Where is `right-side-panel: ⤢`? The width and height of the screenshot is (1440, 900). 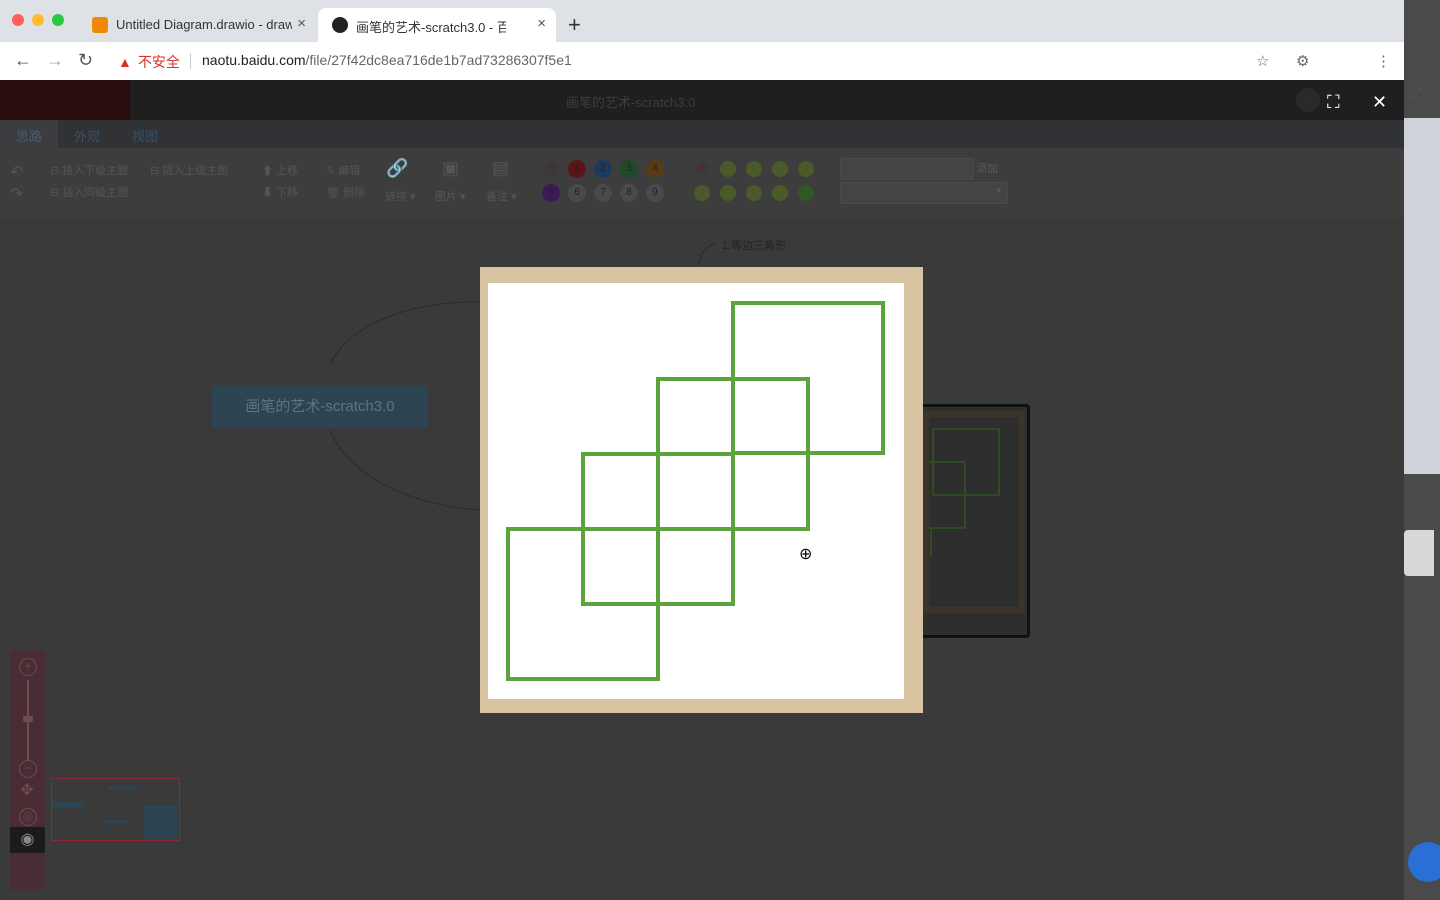 right-side-panel: ⤢ is located at coordinates (1422, 450).